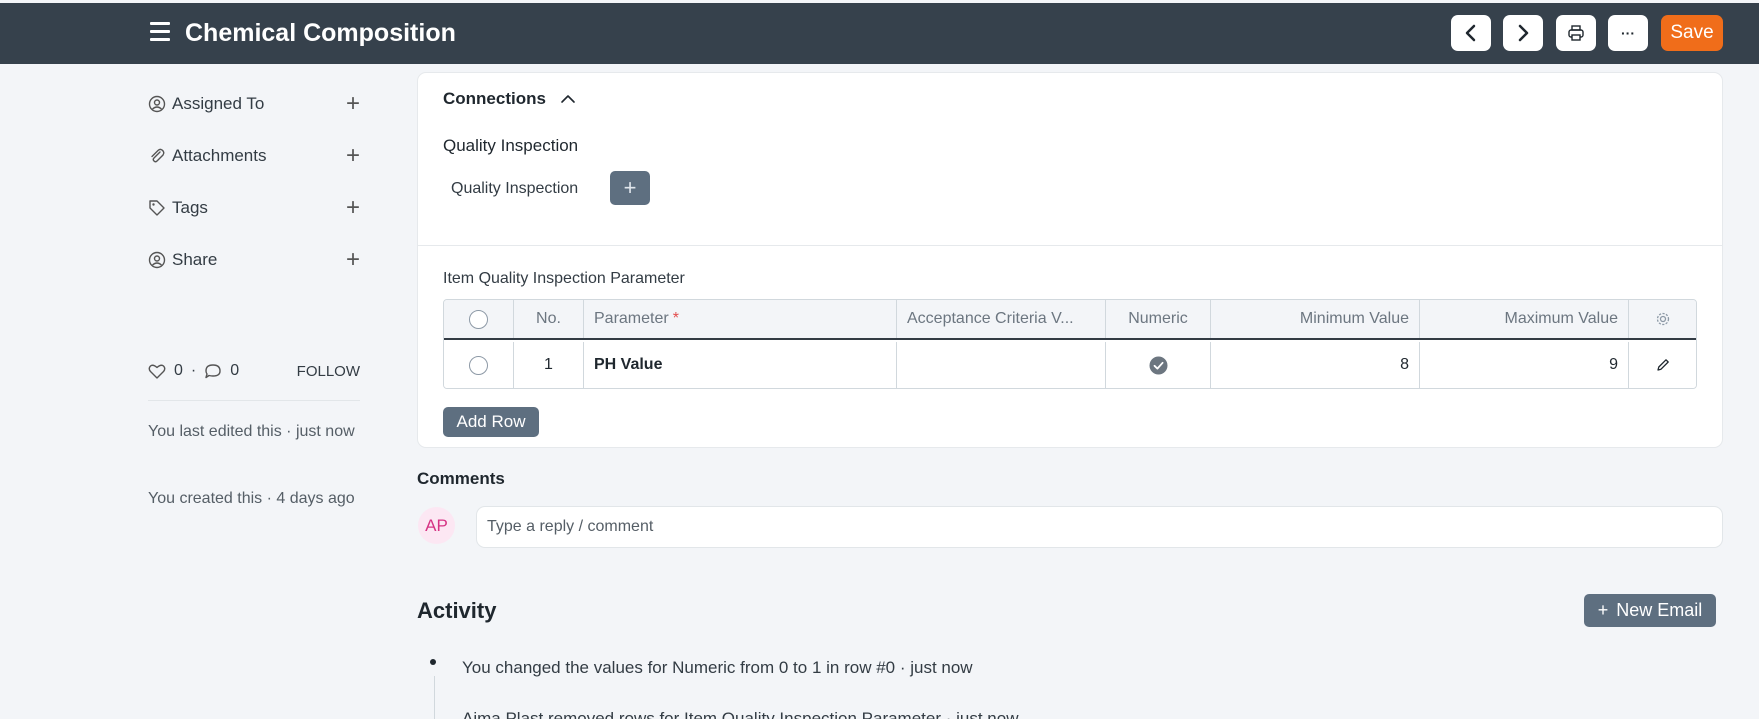 Image resolution: width=1759 pixels, height=719 pixels. Describe the element at coordinates (549, 365) in the screenshot. I see `row-number: 1` at that location.